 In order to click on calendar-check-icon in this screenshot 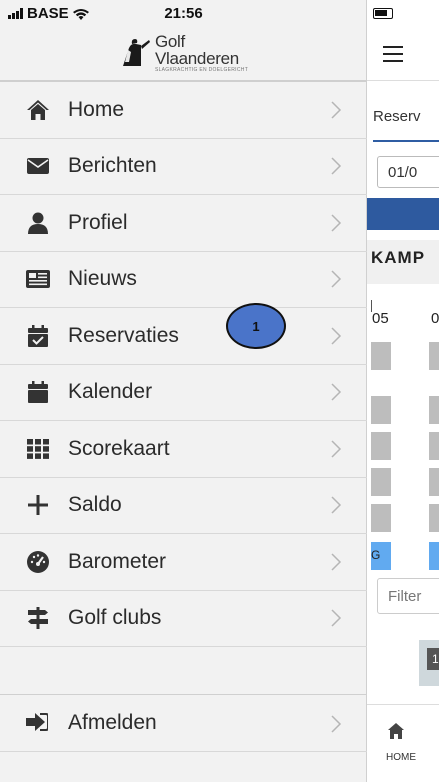, I will do `click(38, 336)`.